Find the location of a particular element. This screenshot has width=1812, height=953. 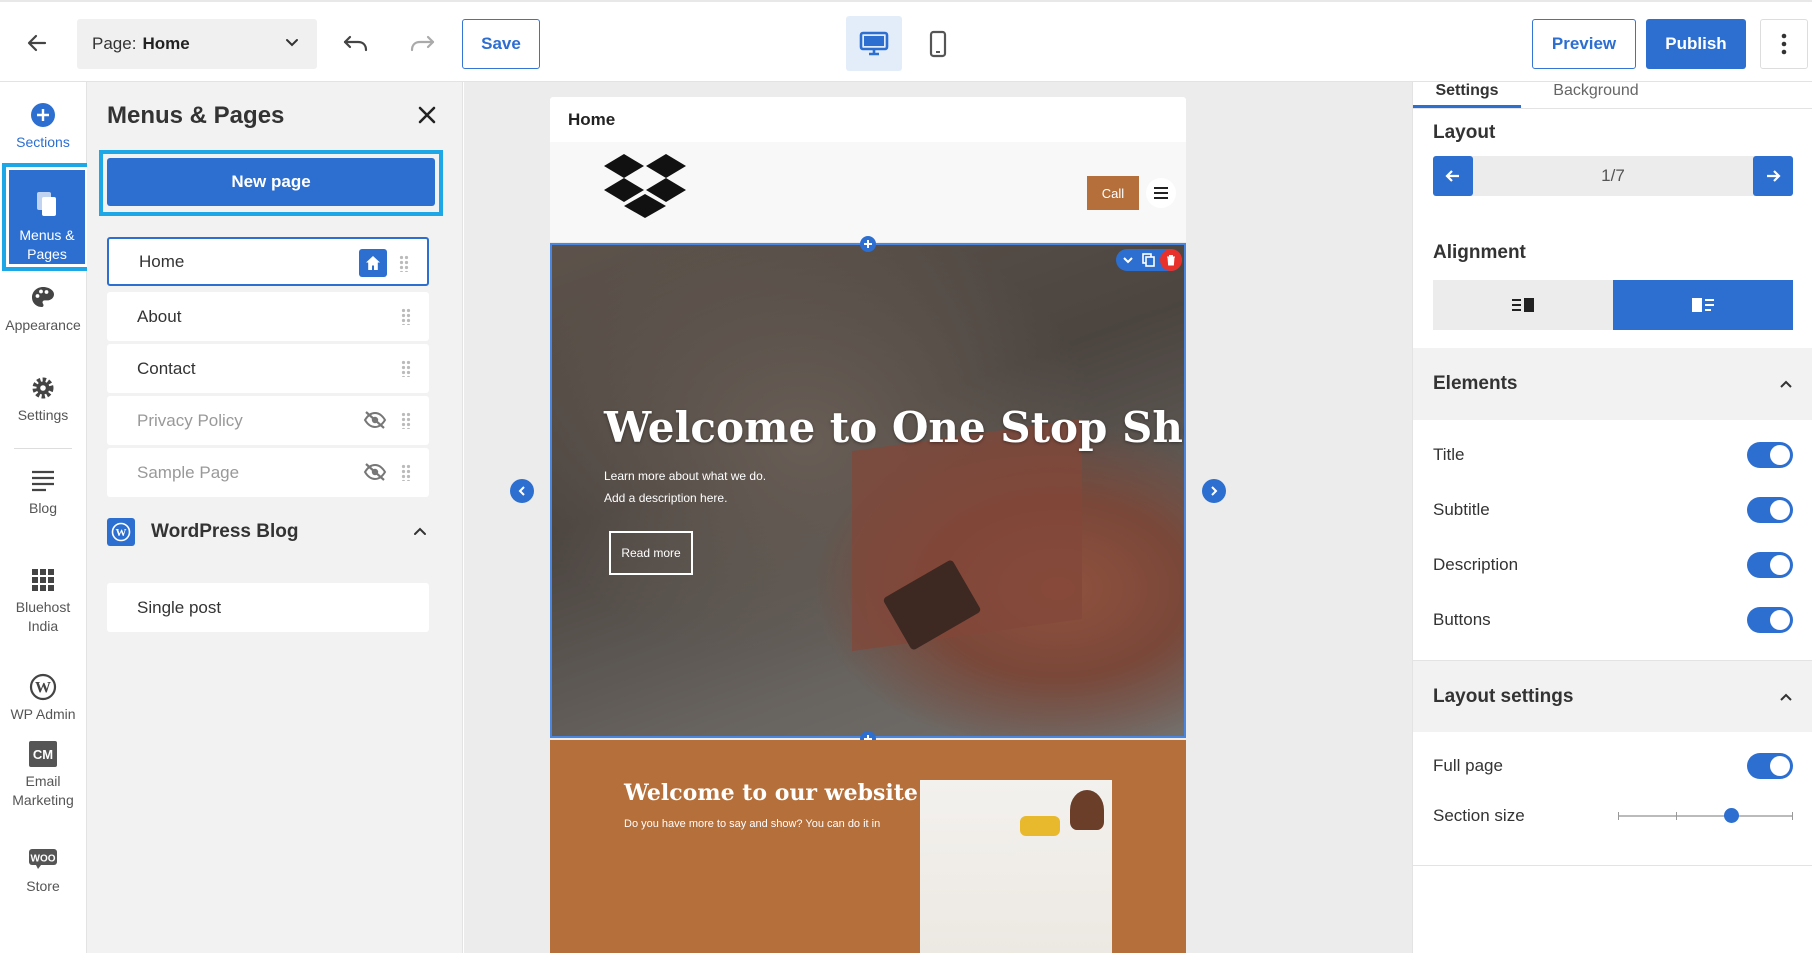

publish-button: Publish is located at coordinates (1696, 44).